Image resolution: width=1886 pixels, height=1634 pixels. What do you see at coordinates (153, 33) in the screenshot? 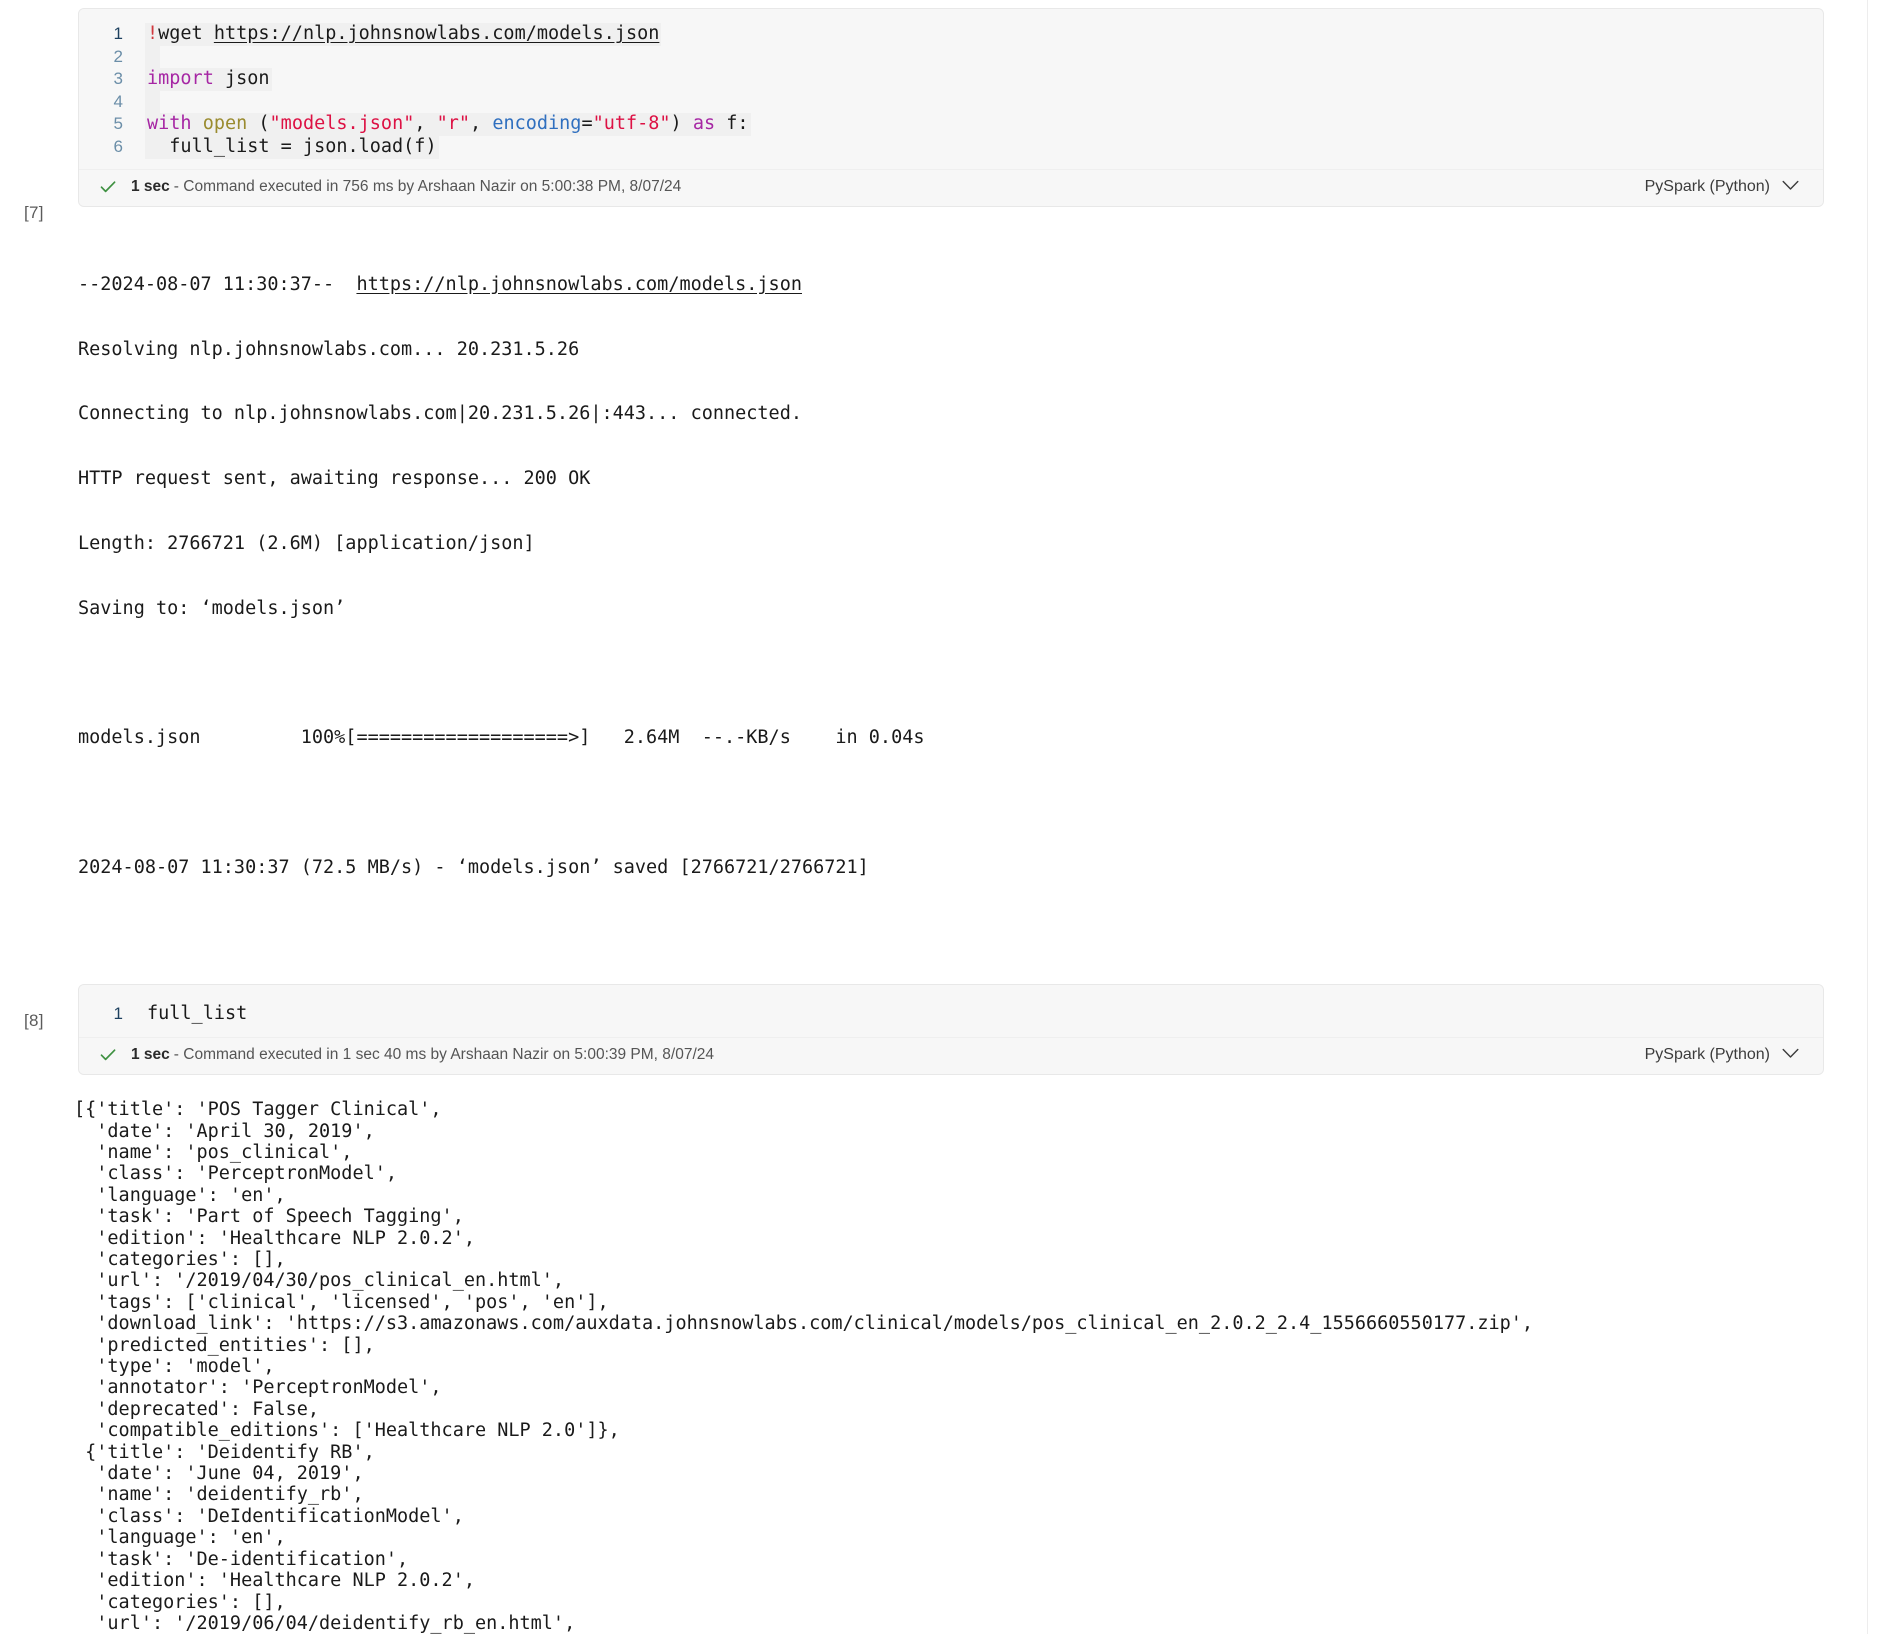
I see `code-token: !` at bounding box center [153, 33].